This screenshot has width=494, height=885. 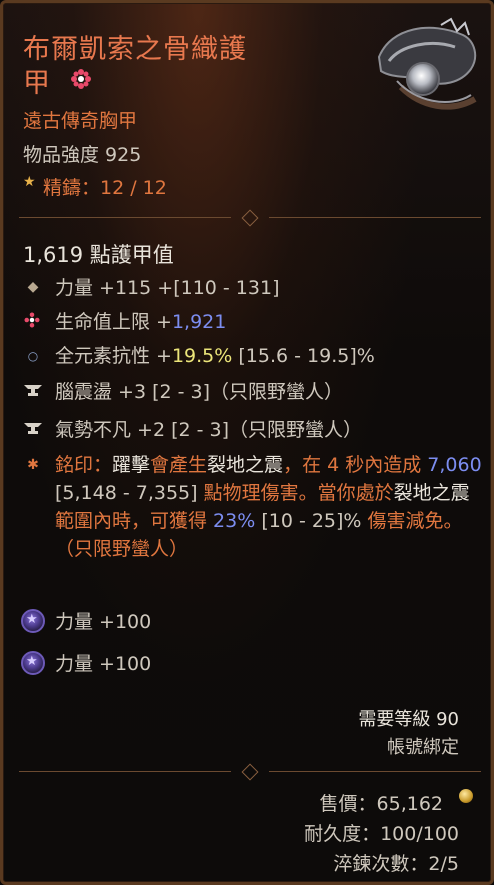 What do you see at coordinates (82, 155) in the screenshot?
I see `item-power: 物品強度 925` at bounding box center [82, 155].